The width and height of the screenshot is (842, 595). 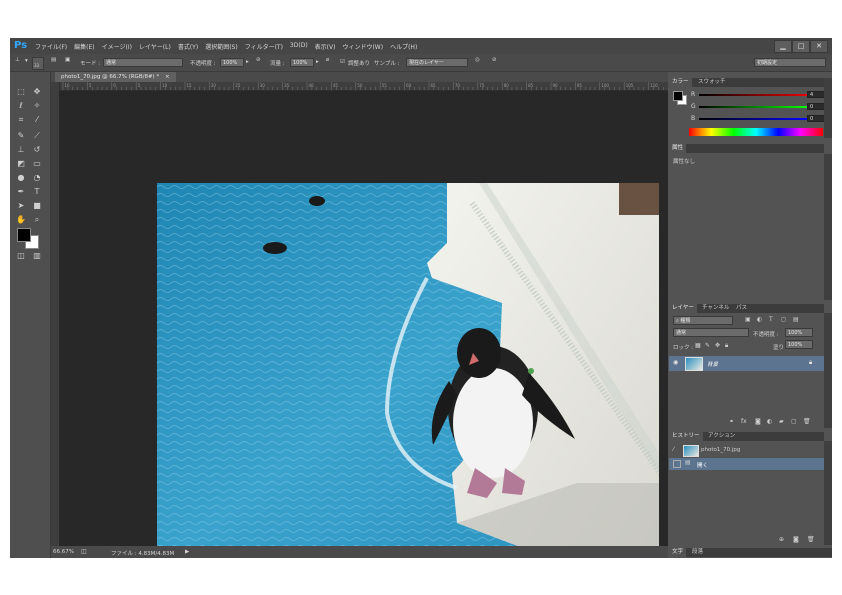 I want to click on aligned-checkbox: ☑, so click(x=342, y=62).